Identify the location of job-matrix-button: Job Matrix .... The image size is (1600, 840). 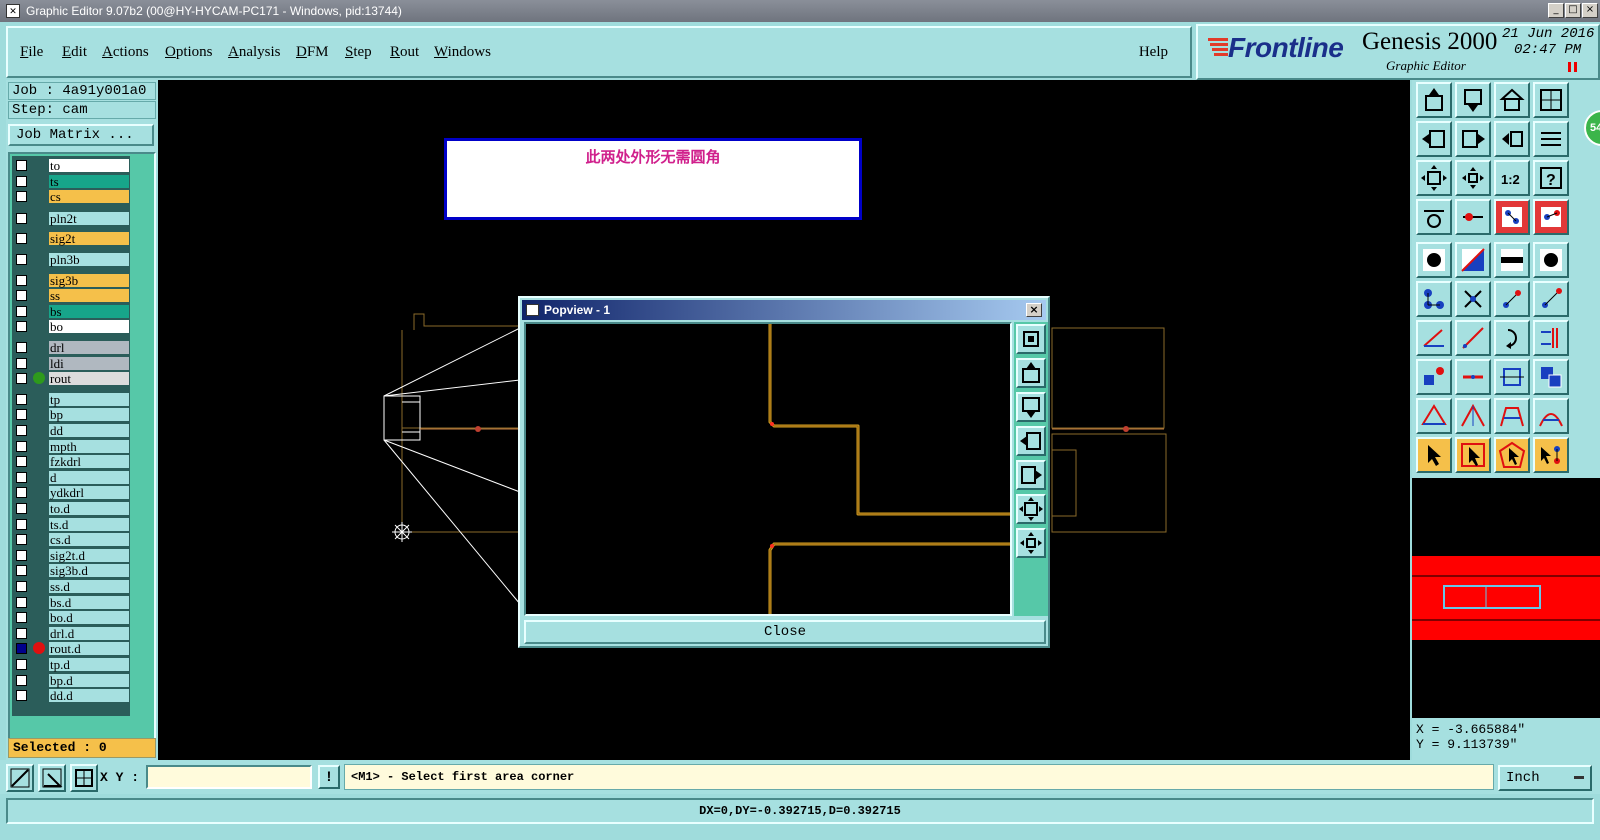
(81, 135).